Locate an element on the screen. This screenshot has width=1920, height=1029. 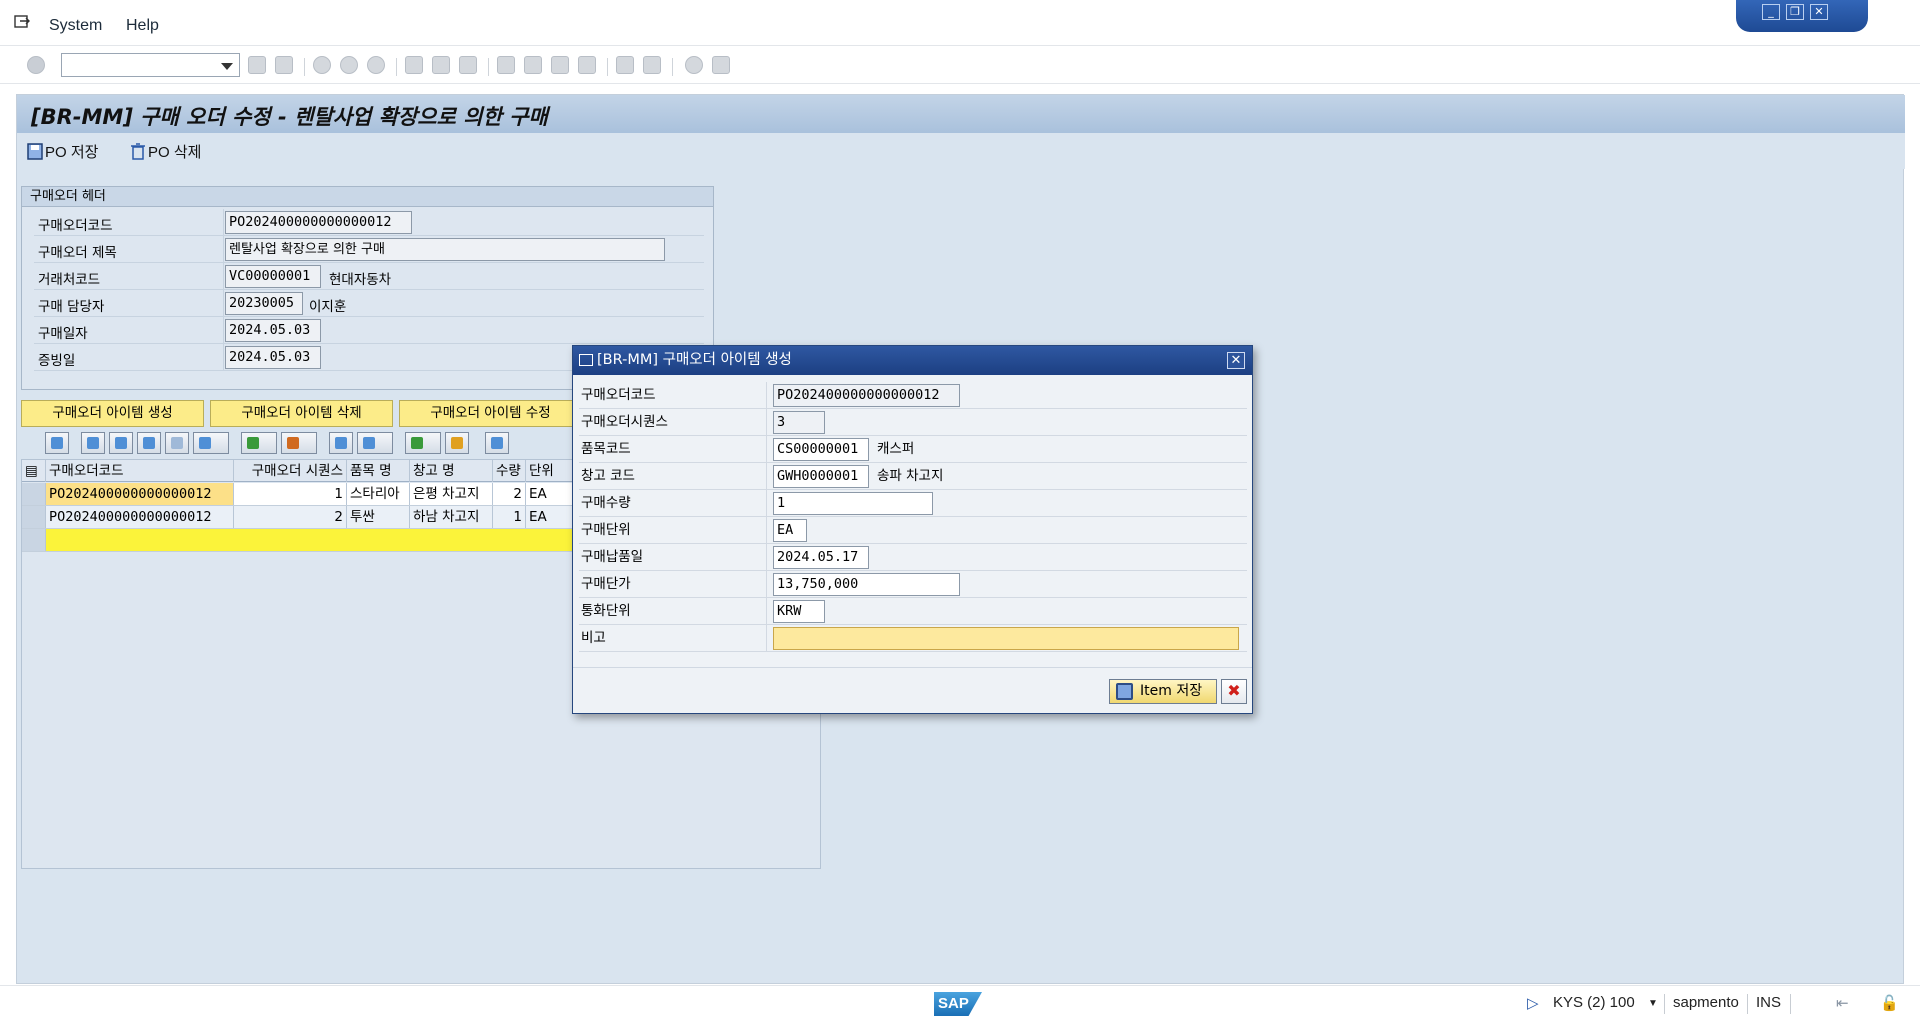
quantity-input: 1 is located at coordinates (853, 503).